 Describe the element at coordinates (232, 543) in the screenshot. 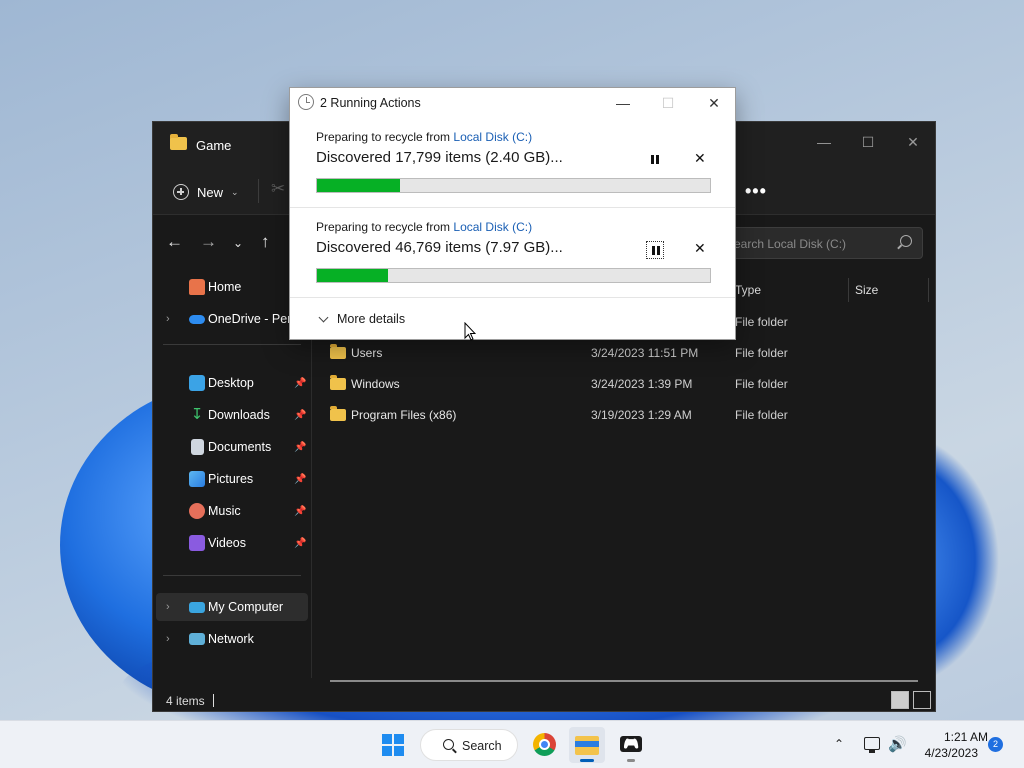

I see `sidebar-item-videos: Videos 📌` at that location.